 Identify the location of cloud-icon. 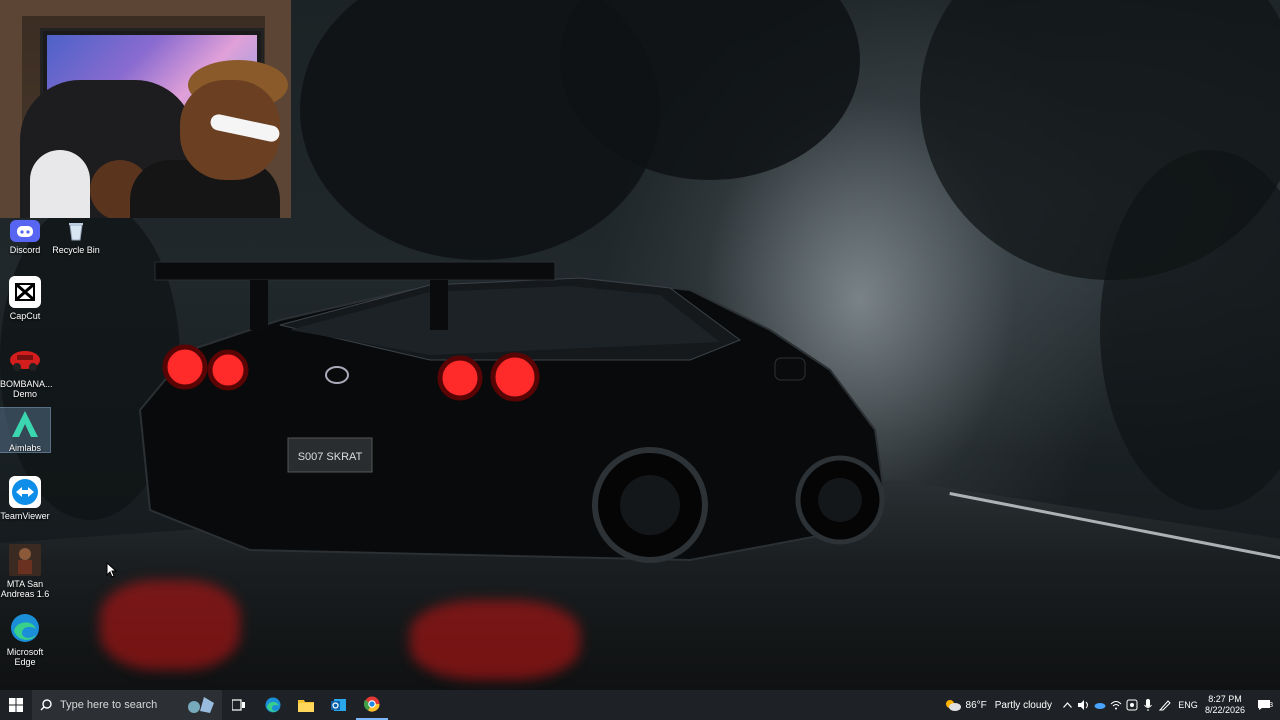
(1100, 706).